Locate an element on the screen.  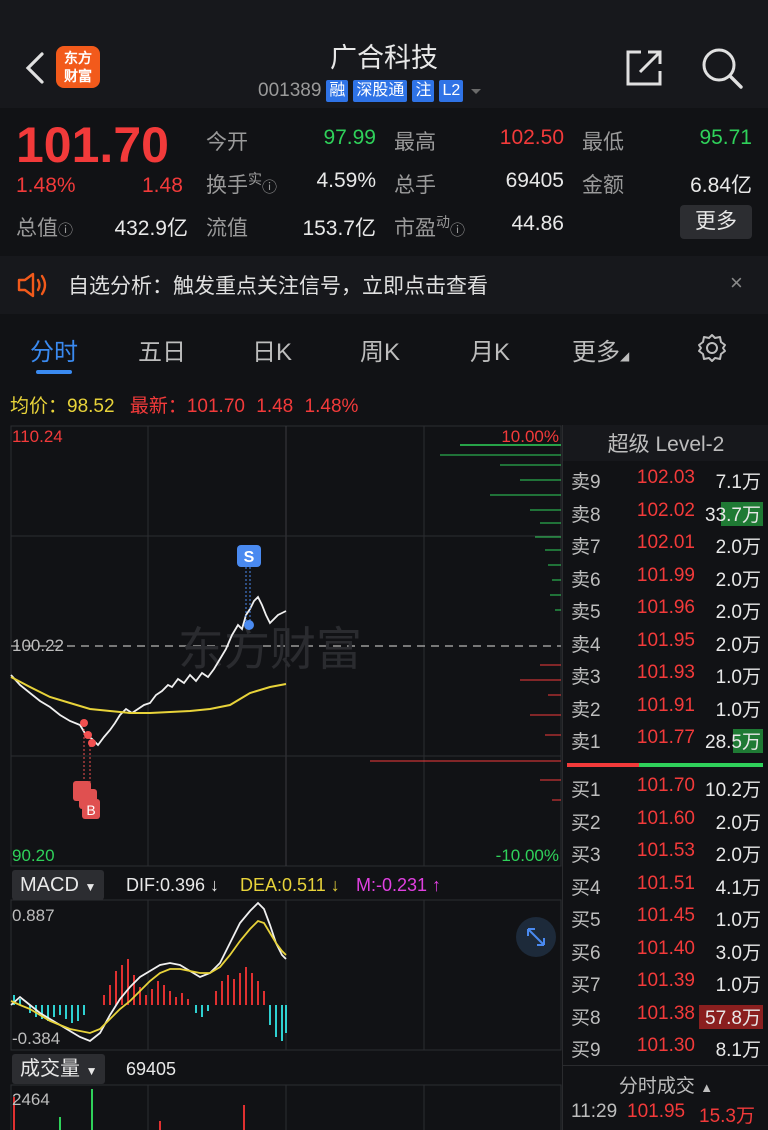
ask-label: 卖7 is located at coordinates (586, 547).